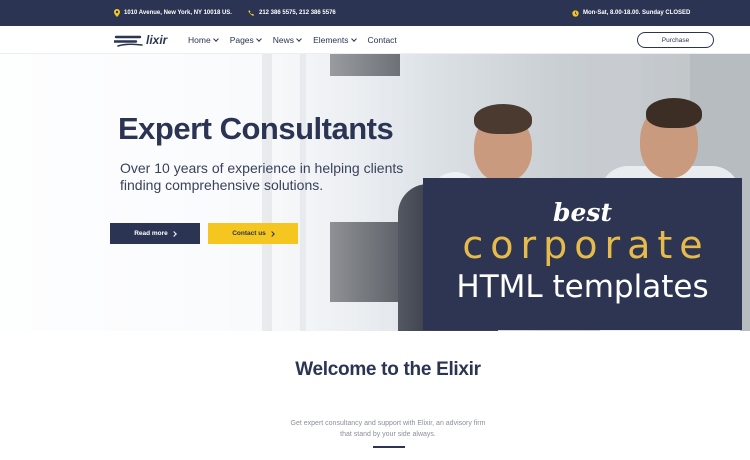 The image size is (750, 460). I want to click on main-menu: Home Pages News Elements Contact, so click(292, 40).